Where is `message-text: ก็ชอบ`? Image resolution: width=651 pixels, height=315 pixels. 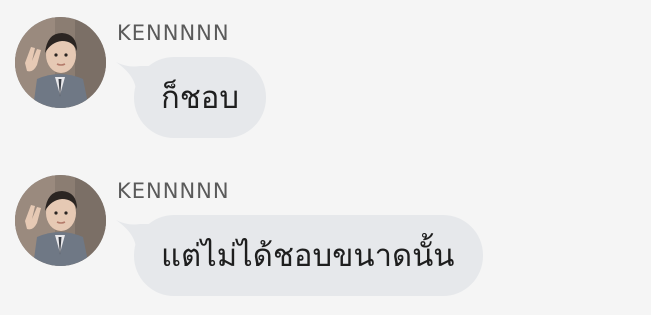
message-text: ก็ชอบ is located at coordinates (200, 97).